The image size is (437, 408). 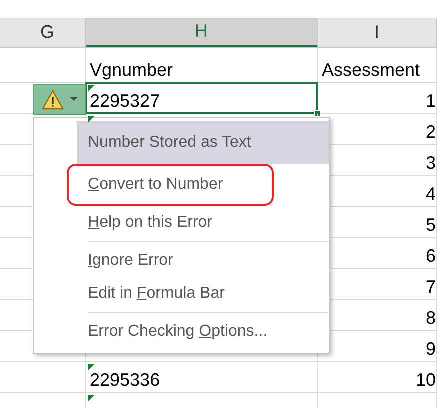 What do you see at coordinates (431, 101) in the screenshot?
I see `cell-text: 1` at bounding box center [431, 101].